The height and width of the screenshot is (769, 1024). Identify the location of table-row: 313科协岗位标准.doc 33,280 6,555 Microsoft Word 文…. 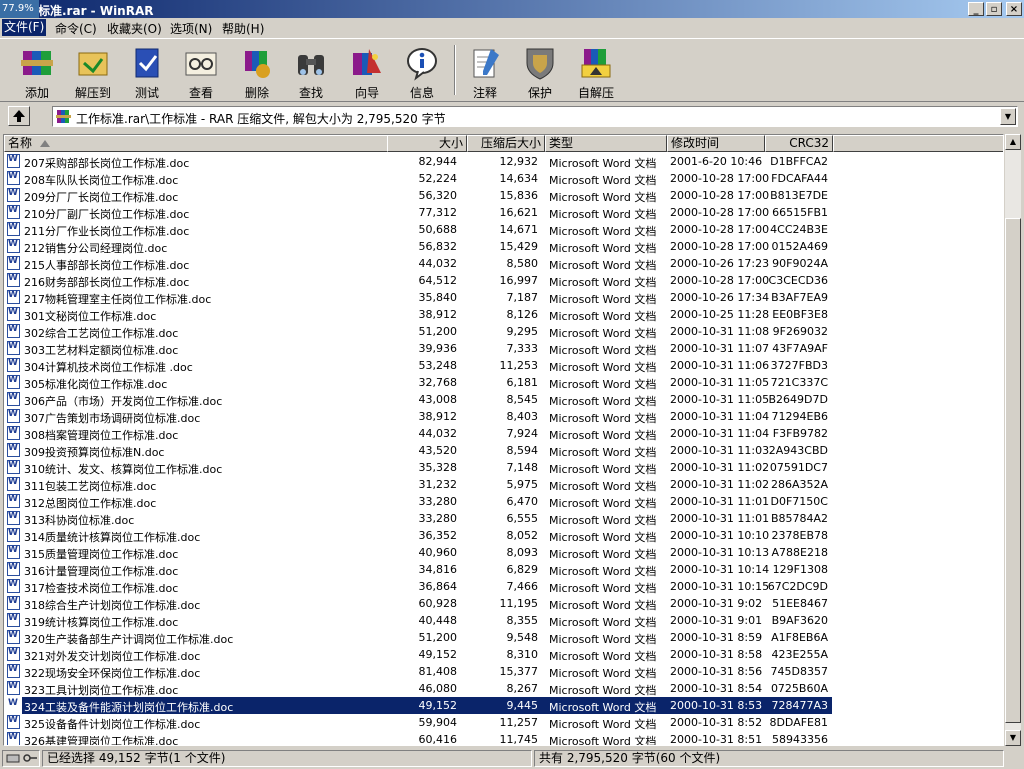
(503, 518).